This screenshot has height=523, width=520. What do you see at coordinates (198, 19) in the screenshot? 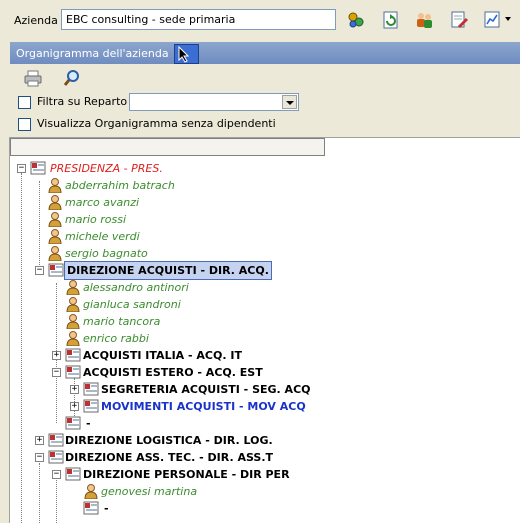
I see `azienda-field: EBC consulting - sede primaria` at bounding box center [198, 19].